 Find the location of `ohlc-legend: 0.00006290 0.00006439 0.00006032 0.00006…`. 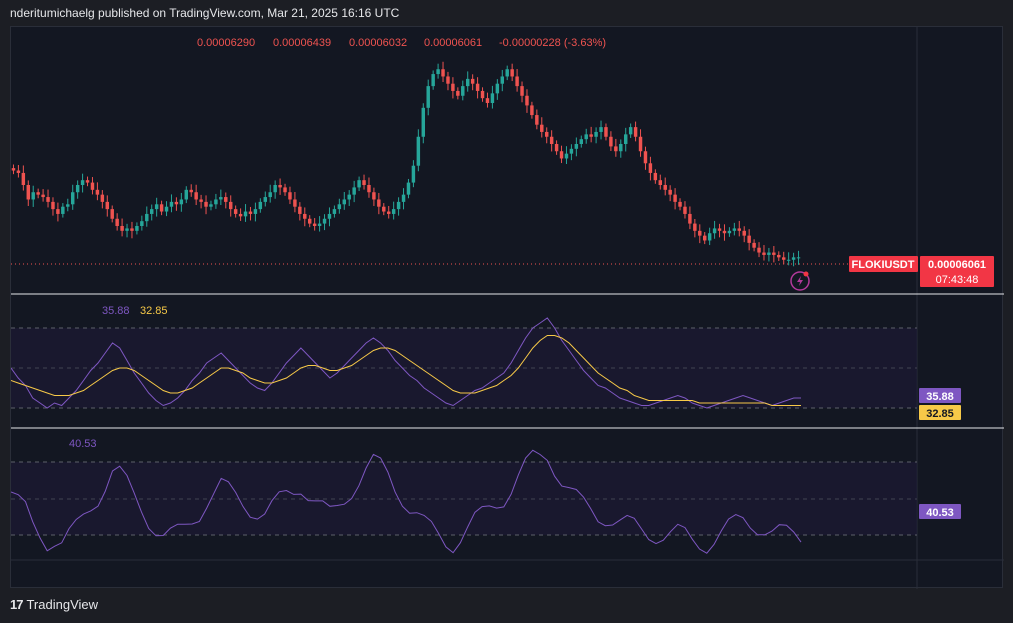

ohlc-legend: 0.00006290 0.00006439 0.00006032 0.00006… is located at coordinates (401, 43).